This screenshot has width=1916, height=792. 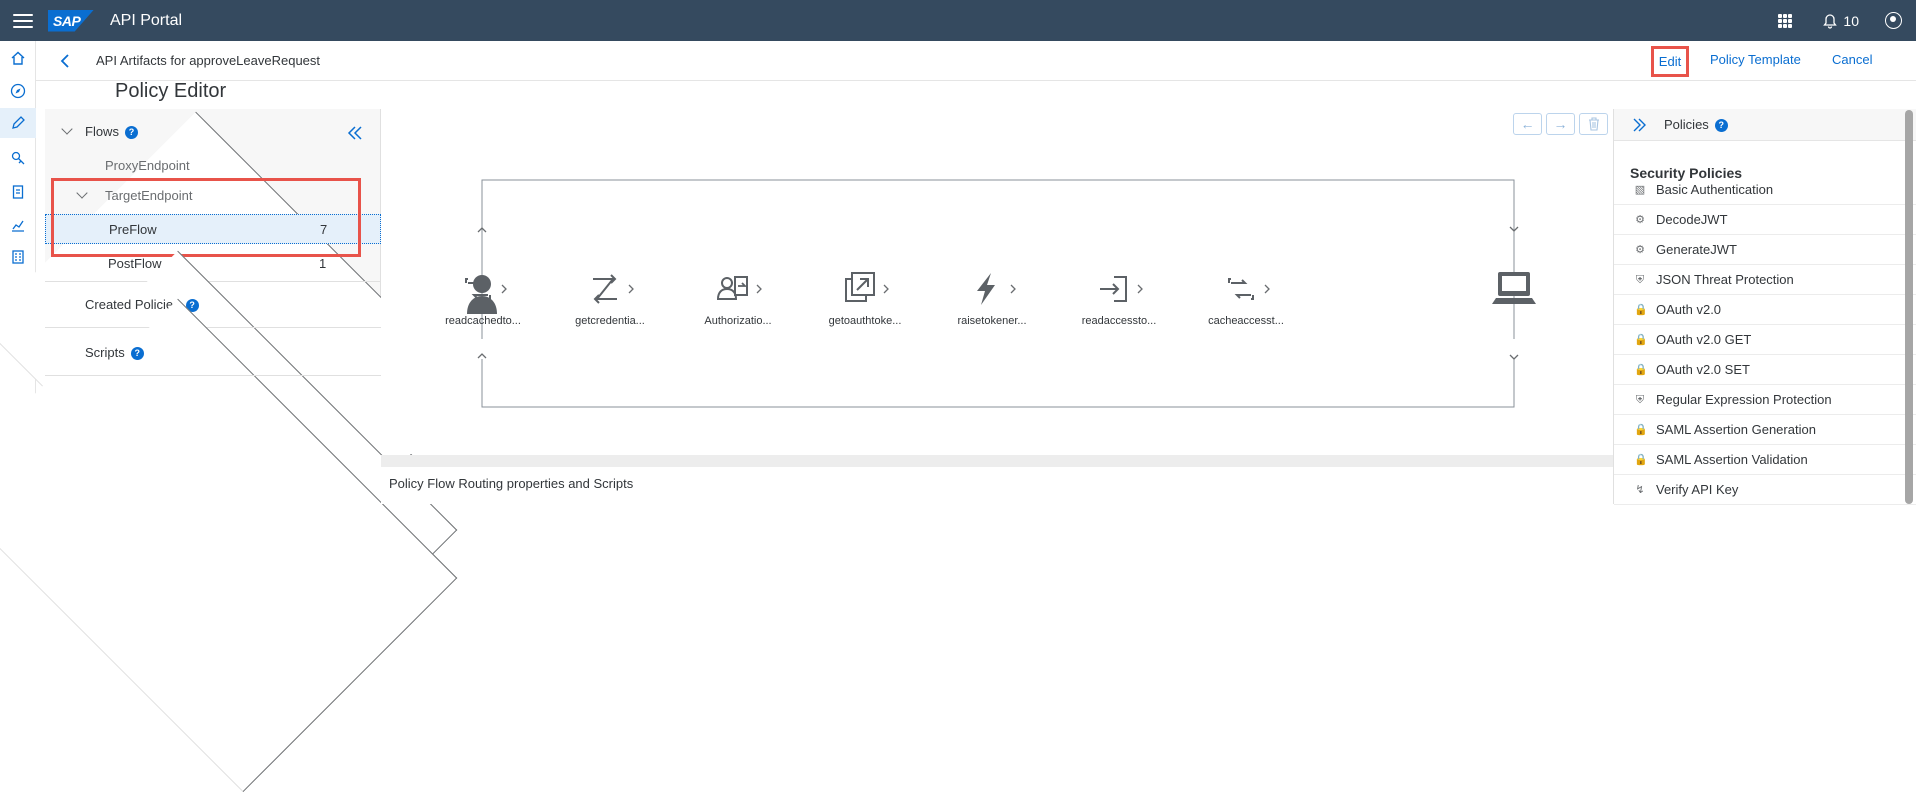 I want to click on policy-item-label: SAML Assertion Generation, so click(x=1736, y=429).